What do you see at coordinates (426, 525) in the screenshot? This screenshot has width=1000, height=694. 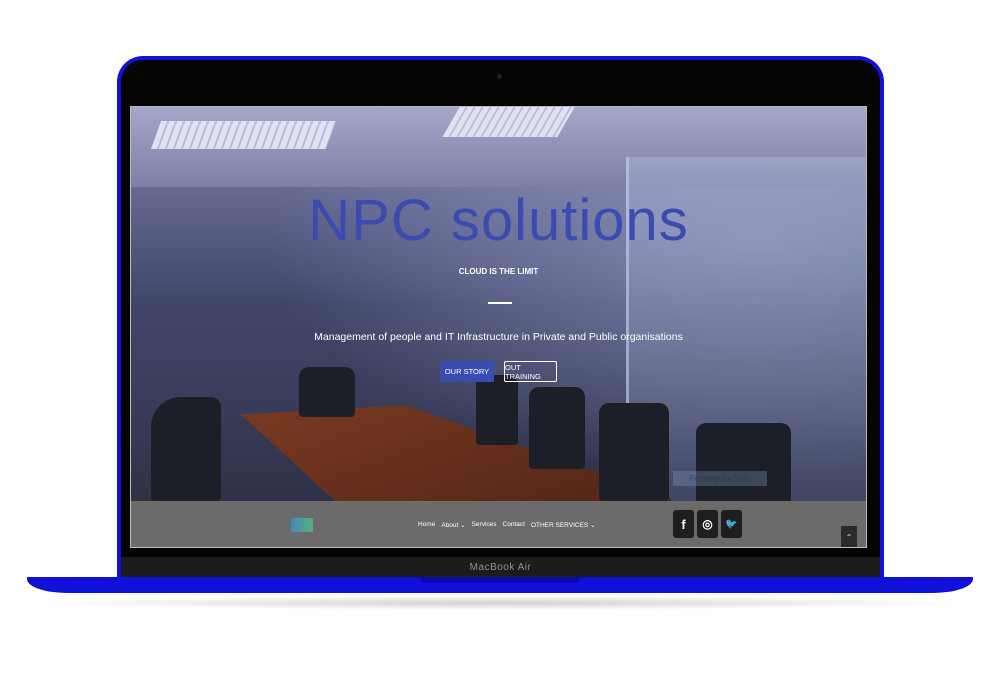 I see `nav-home: Home` at bounding box center [426, 525].